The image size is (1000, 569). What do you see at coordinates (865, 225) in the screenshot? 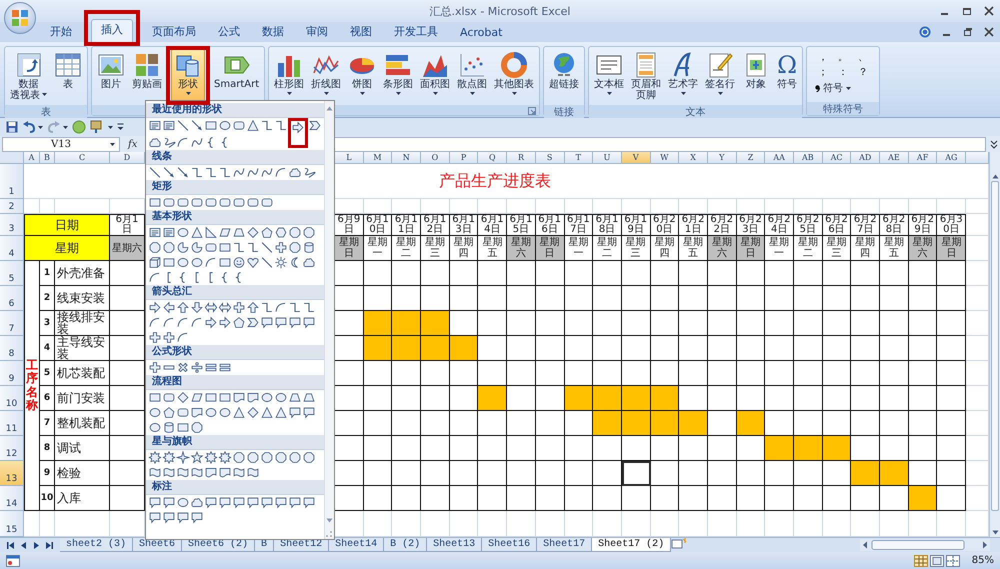
I see `date-cell: 6月27日` at bounding box center [865, 225].